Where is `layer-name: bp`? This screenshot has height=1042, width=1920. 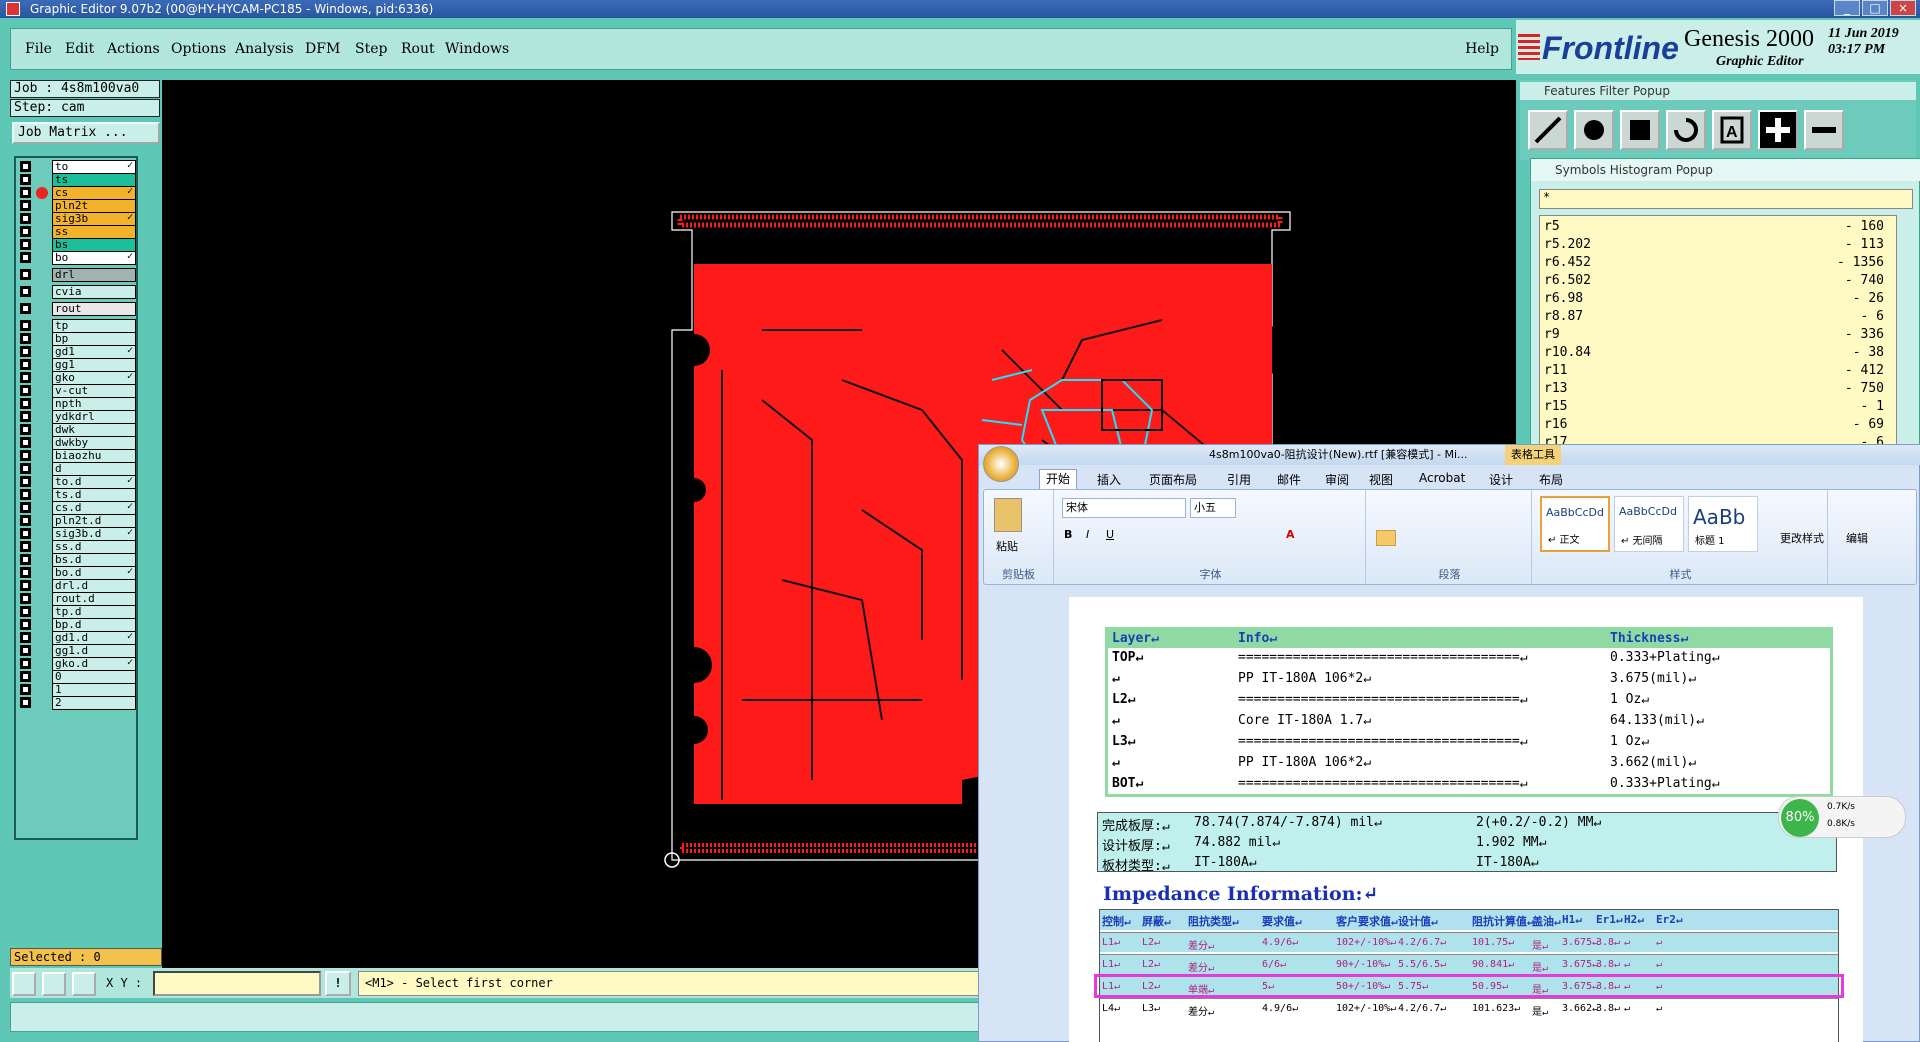
layer-name: bp is located at coordinates (94, 339).